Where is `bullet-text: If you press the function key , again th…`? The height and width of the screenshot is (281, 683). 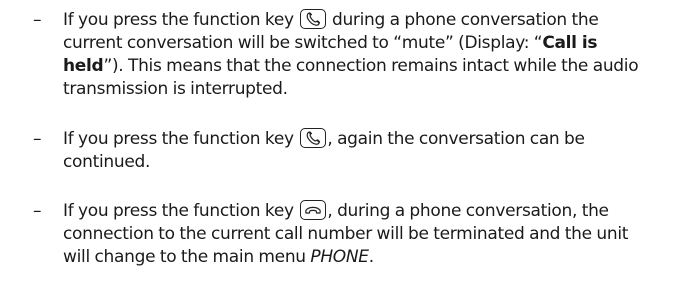 bullet-text: If you press the function key , again th… is located at coordinates (363, 151).